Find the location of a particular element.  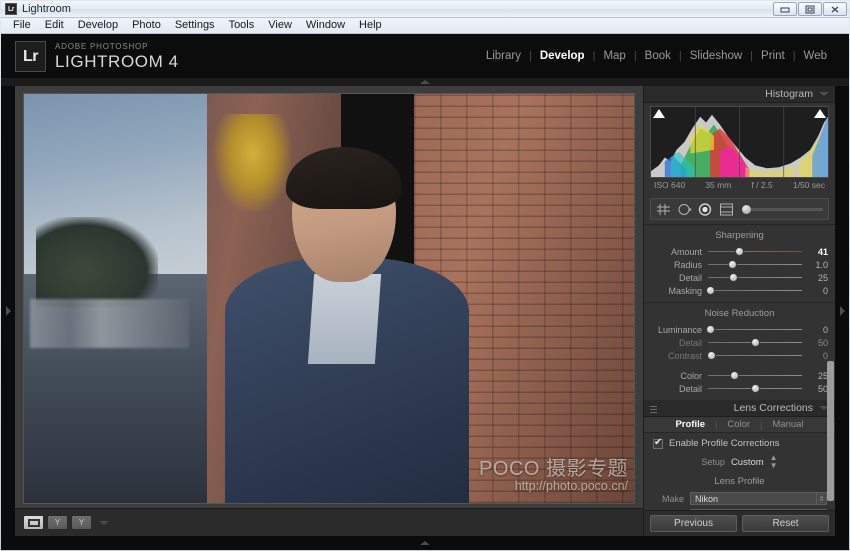

menu-help: Help is located at coordinates (370, 25).